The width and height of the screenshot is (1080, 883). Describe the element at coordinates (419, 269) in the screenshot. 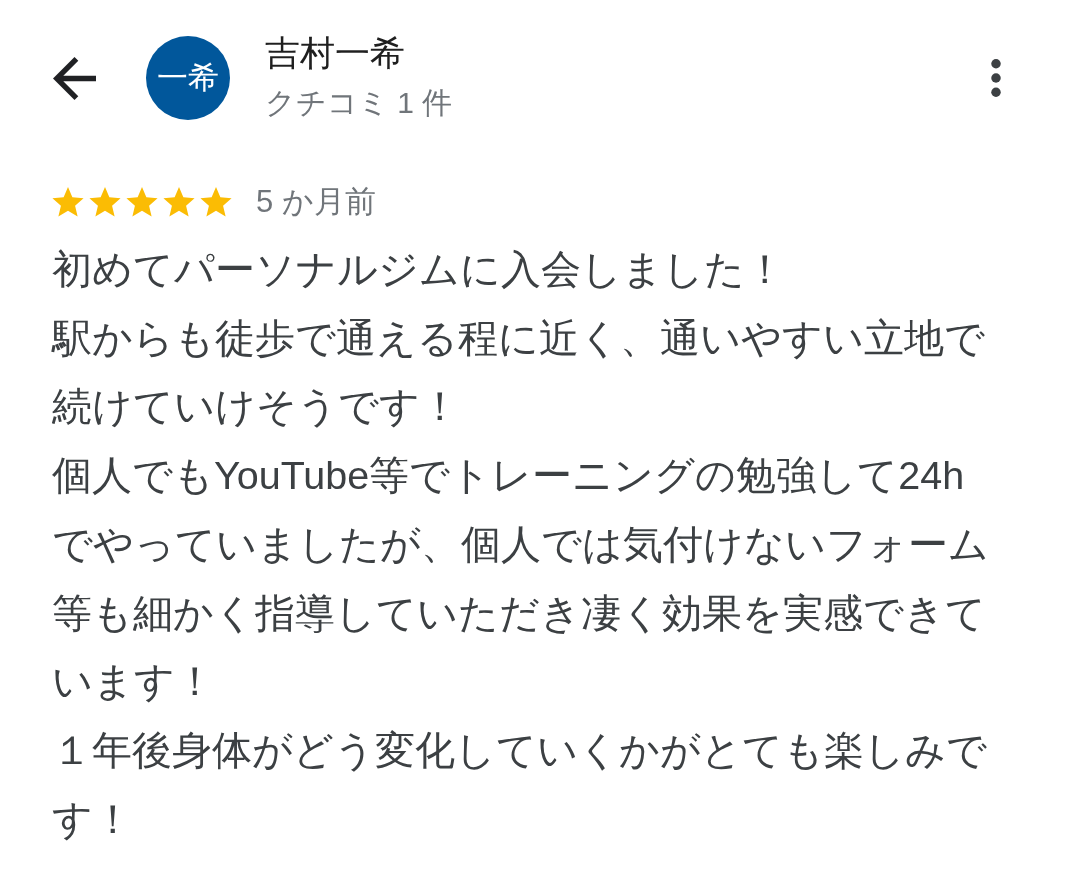

I see `review-text: 初めてパーソナルジムに入会しました！` at that location.